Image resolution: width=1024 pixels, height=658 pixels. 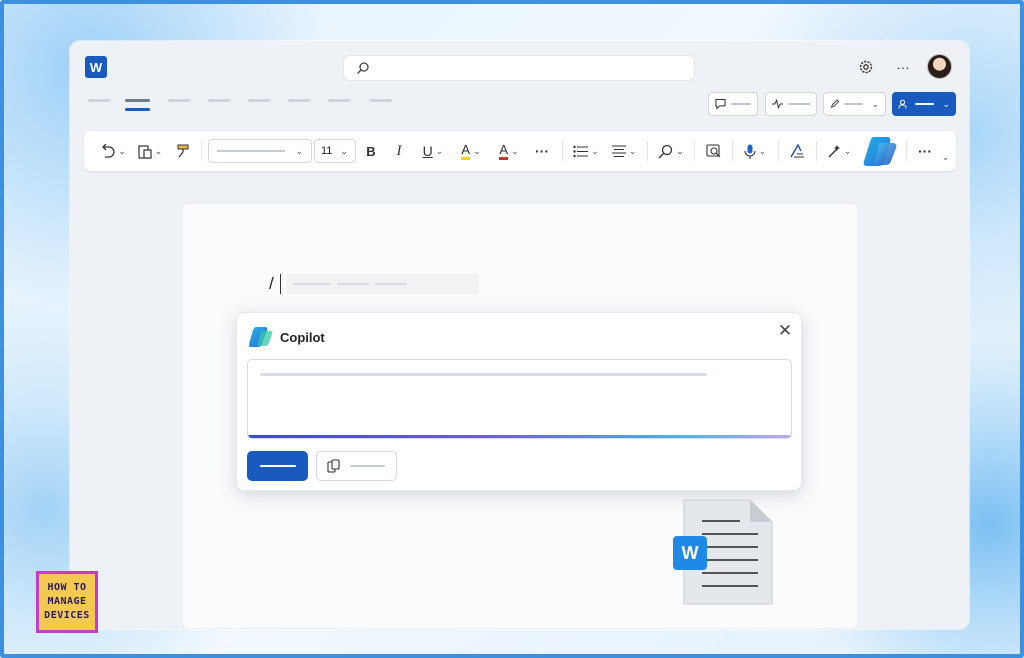 What do you see at coordinates (271, 283) in the screenshot?
I see `slash-glyph: /` at bounding box center [271, 283].